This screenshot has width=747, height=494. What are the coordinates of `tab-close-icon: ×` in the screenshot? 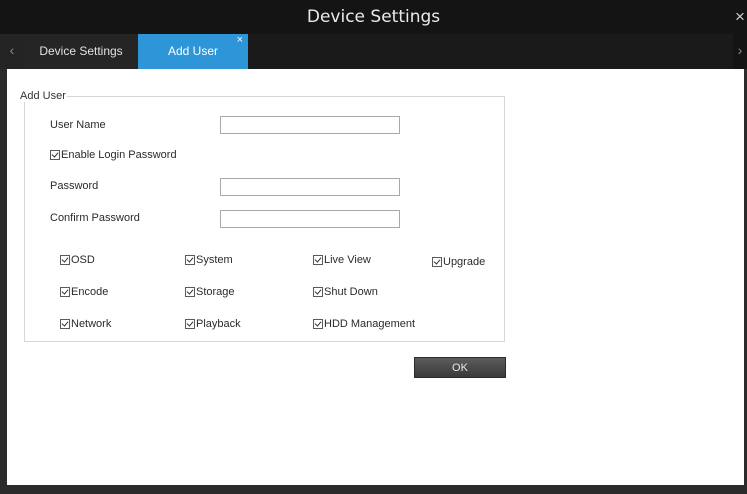 It's located at (240, 40).